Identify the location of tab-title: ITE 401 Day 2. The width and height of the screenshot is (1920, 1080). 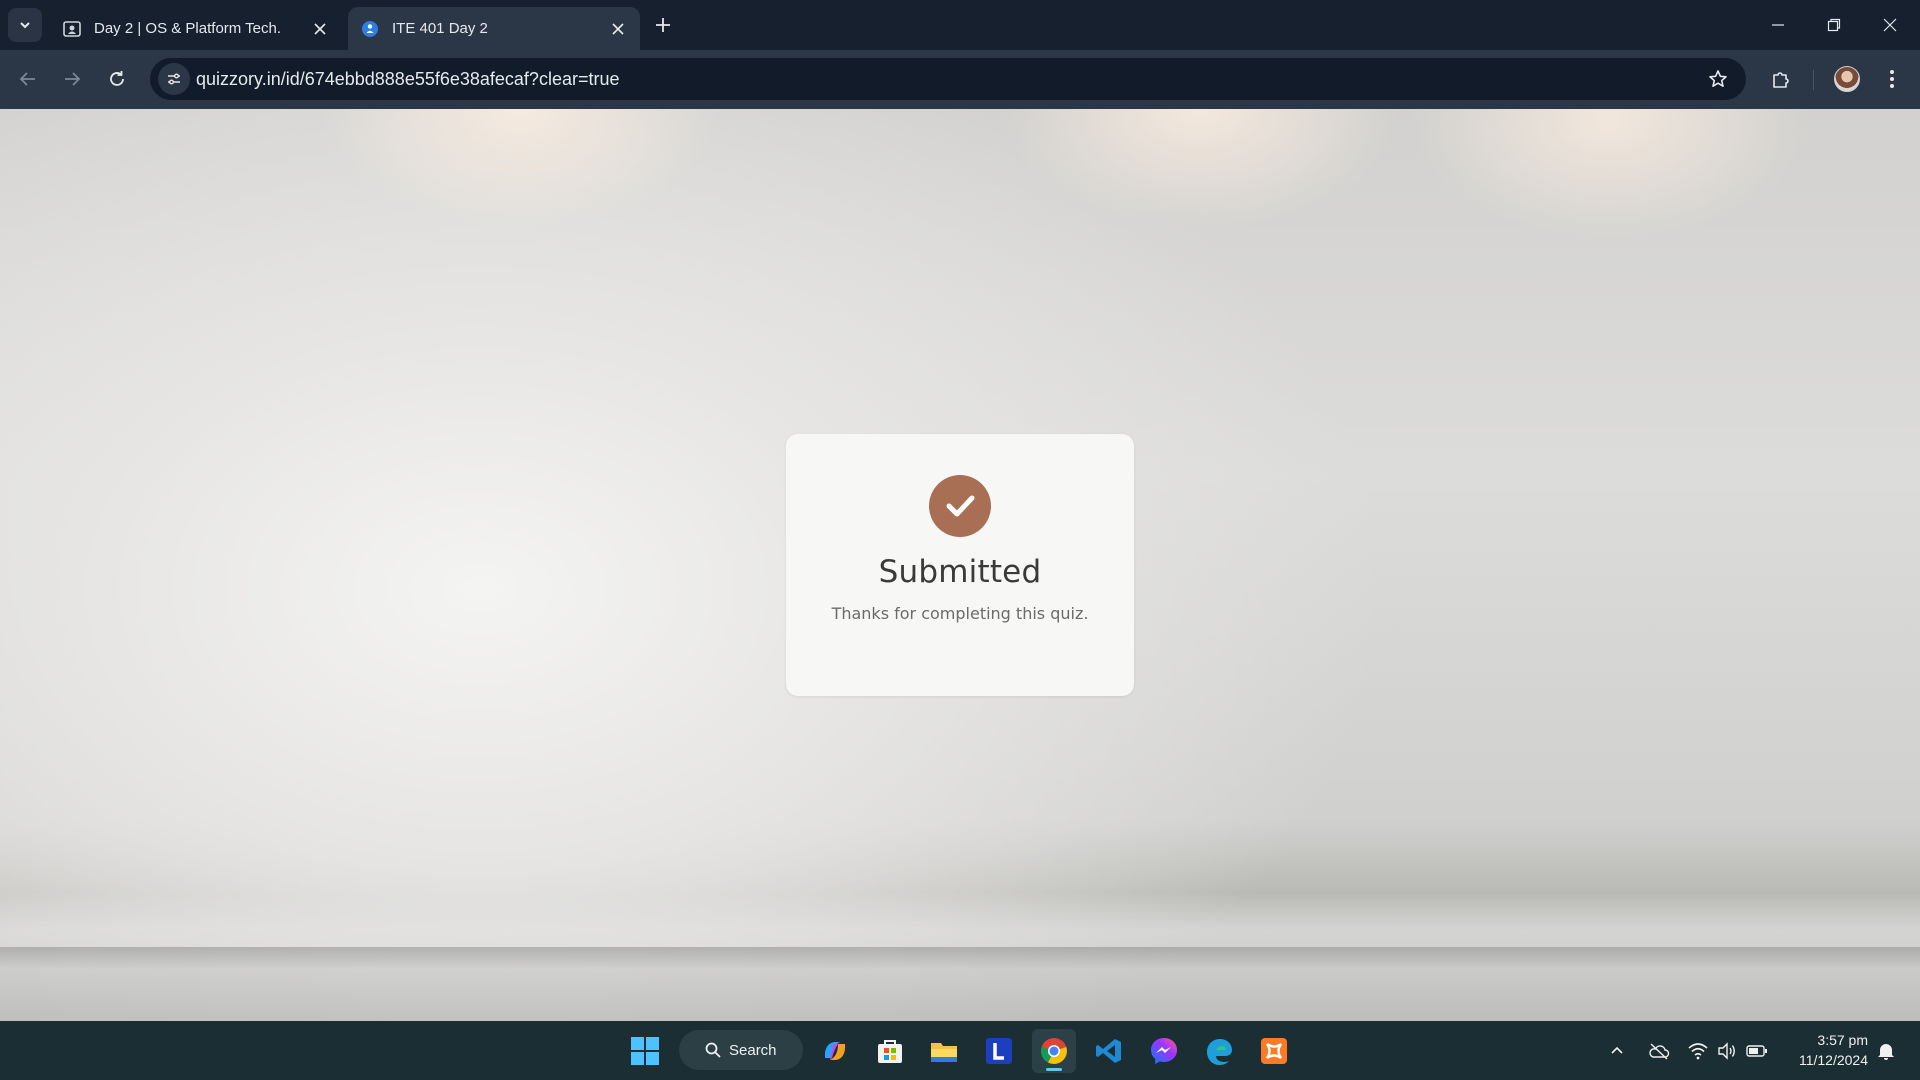
(440, 28).